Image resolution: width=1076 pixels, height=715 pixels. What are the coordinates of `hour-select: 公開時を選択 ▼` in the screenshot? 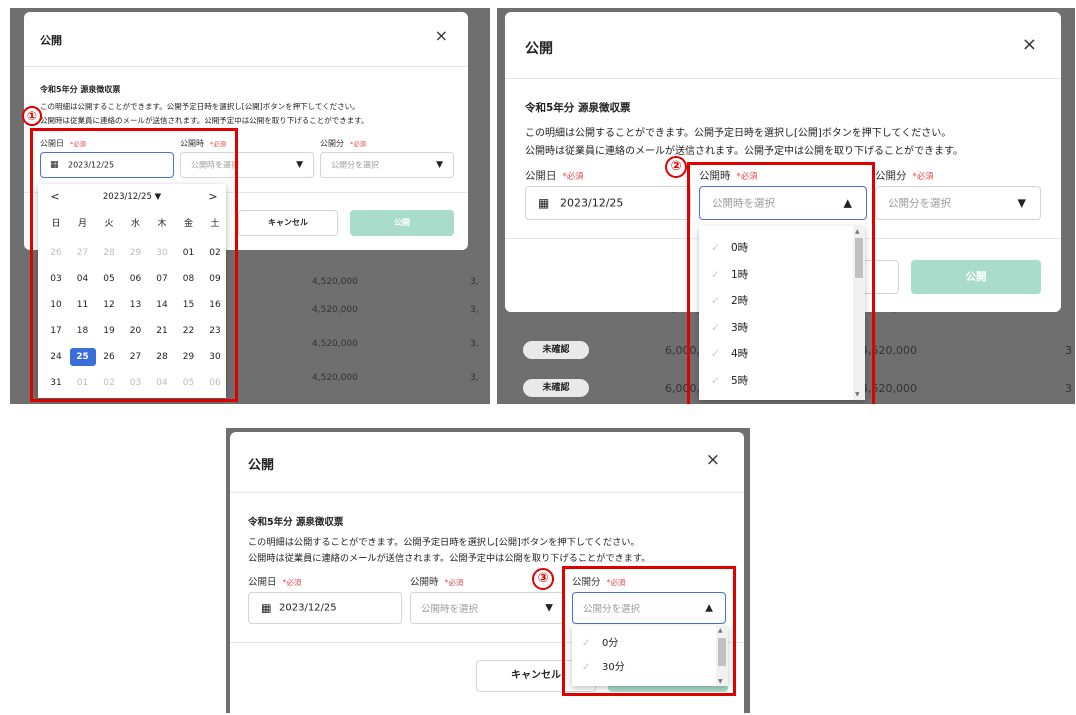 It's located at (487, 608).